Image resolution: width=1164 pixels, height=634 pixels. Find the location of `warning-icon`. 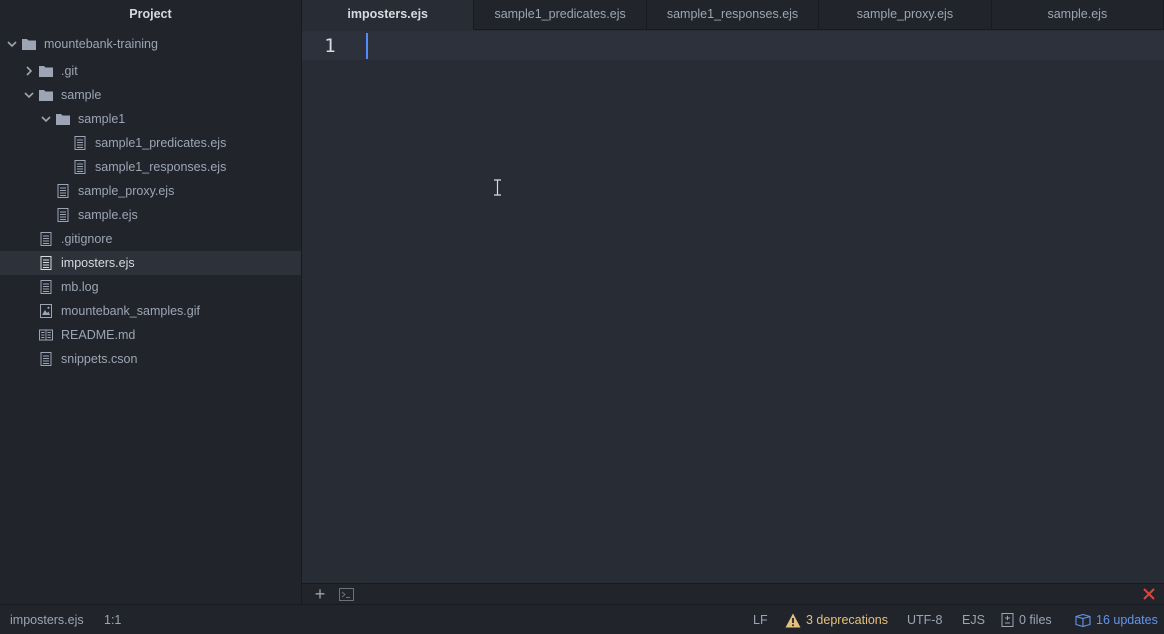

warning-icon is located at coordinates (793, 620).